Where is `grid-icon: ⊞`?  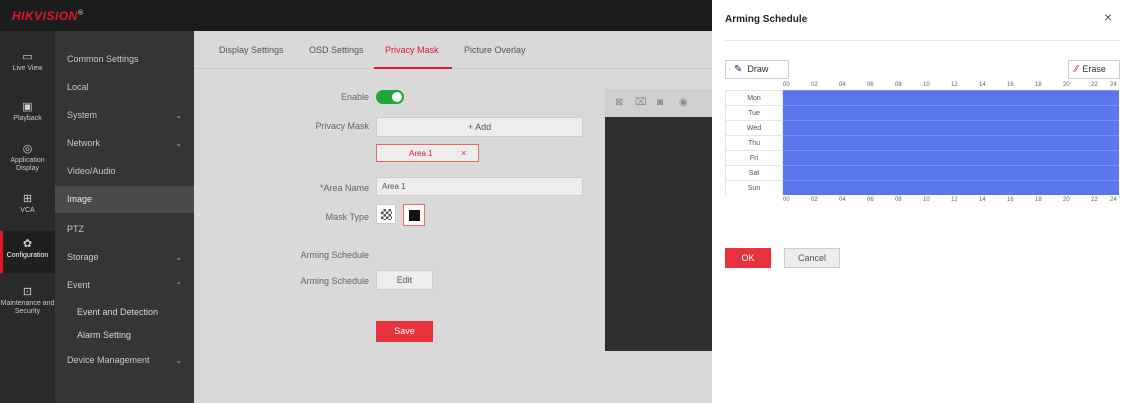
grid-icon: ⊞ is located at coordinates (27, 199).